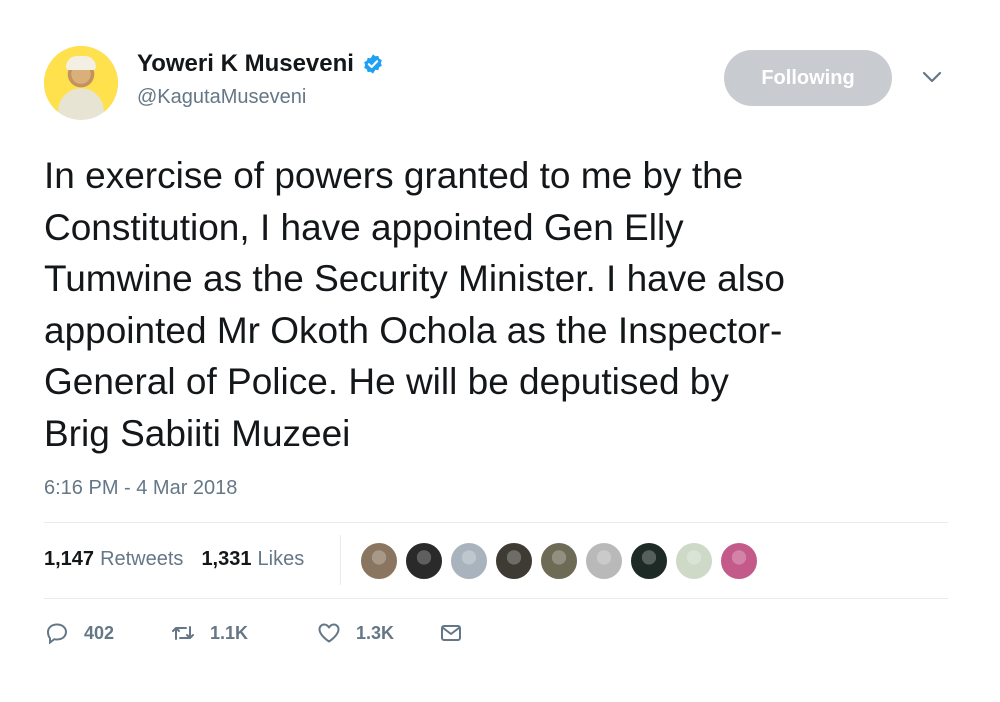 This screenshot has width=1000, height=702. I want to click on tweet-stats: 1,147 Retweets 1,331 Likes, so click(174, 559).